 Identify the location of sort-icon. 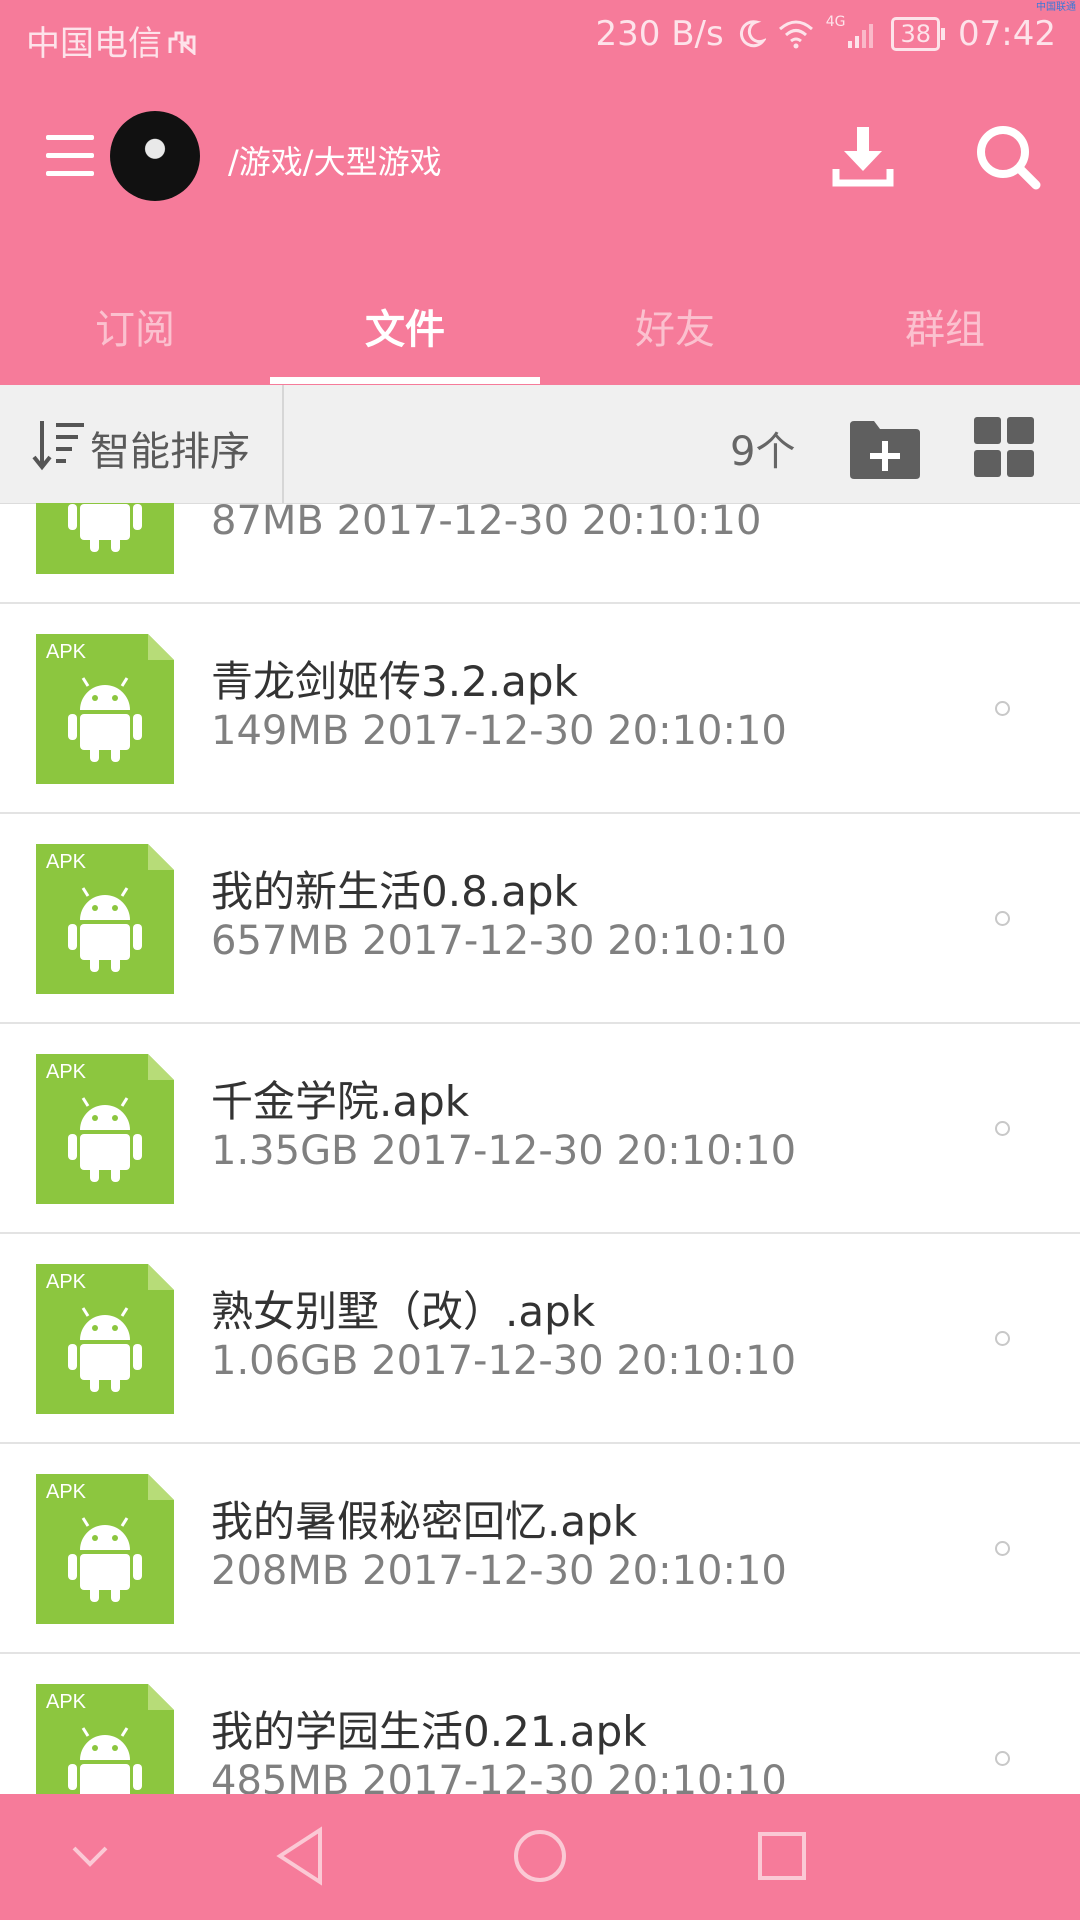
(58, 446).